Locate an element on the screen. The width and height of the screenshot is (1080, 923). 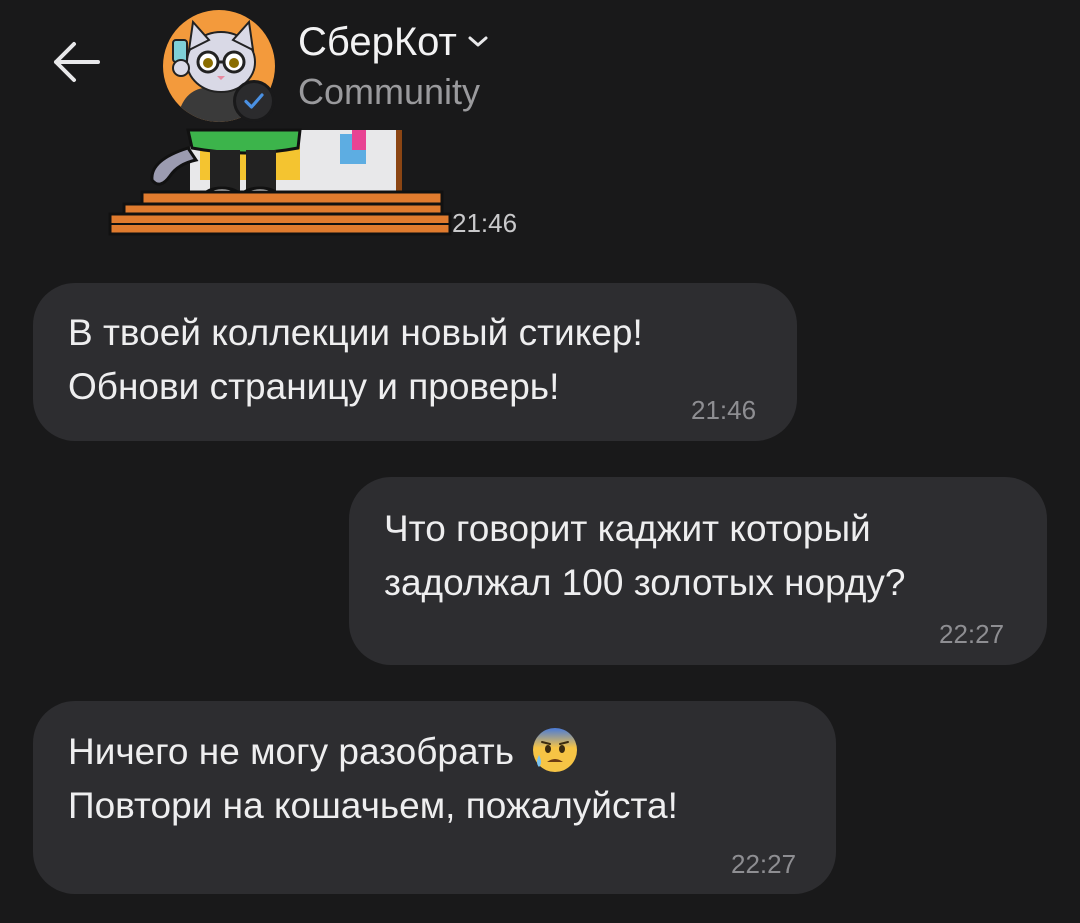
message-text-line: Обнови страницу и проверь! is located at coordinates (314, 386).